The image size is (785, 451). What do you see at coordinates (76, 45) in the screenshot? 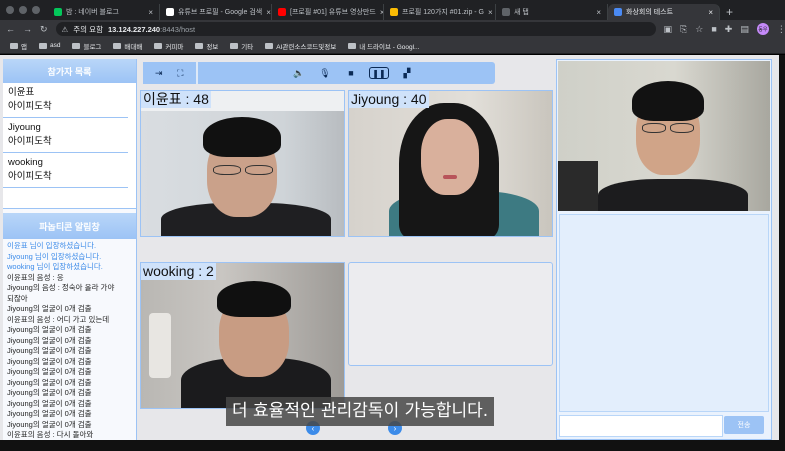
I see `blog-icon` at bounding box center [76, 45].